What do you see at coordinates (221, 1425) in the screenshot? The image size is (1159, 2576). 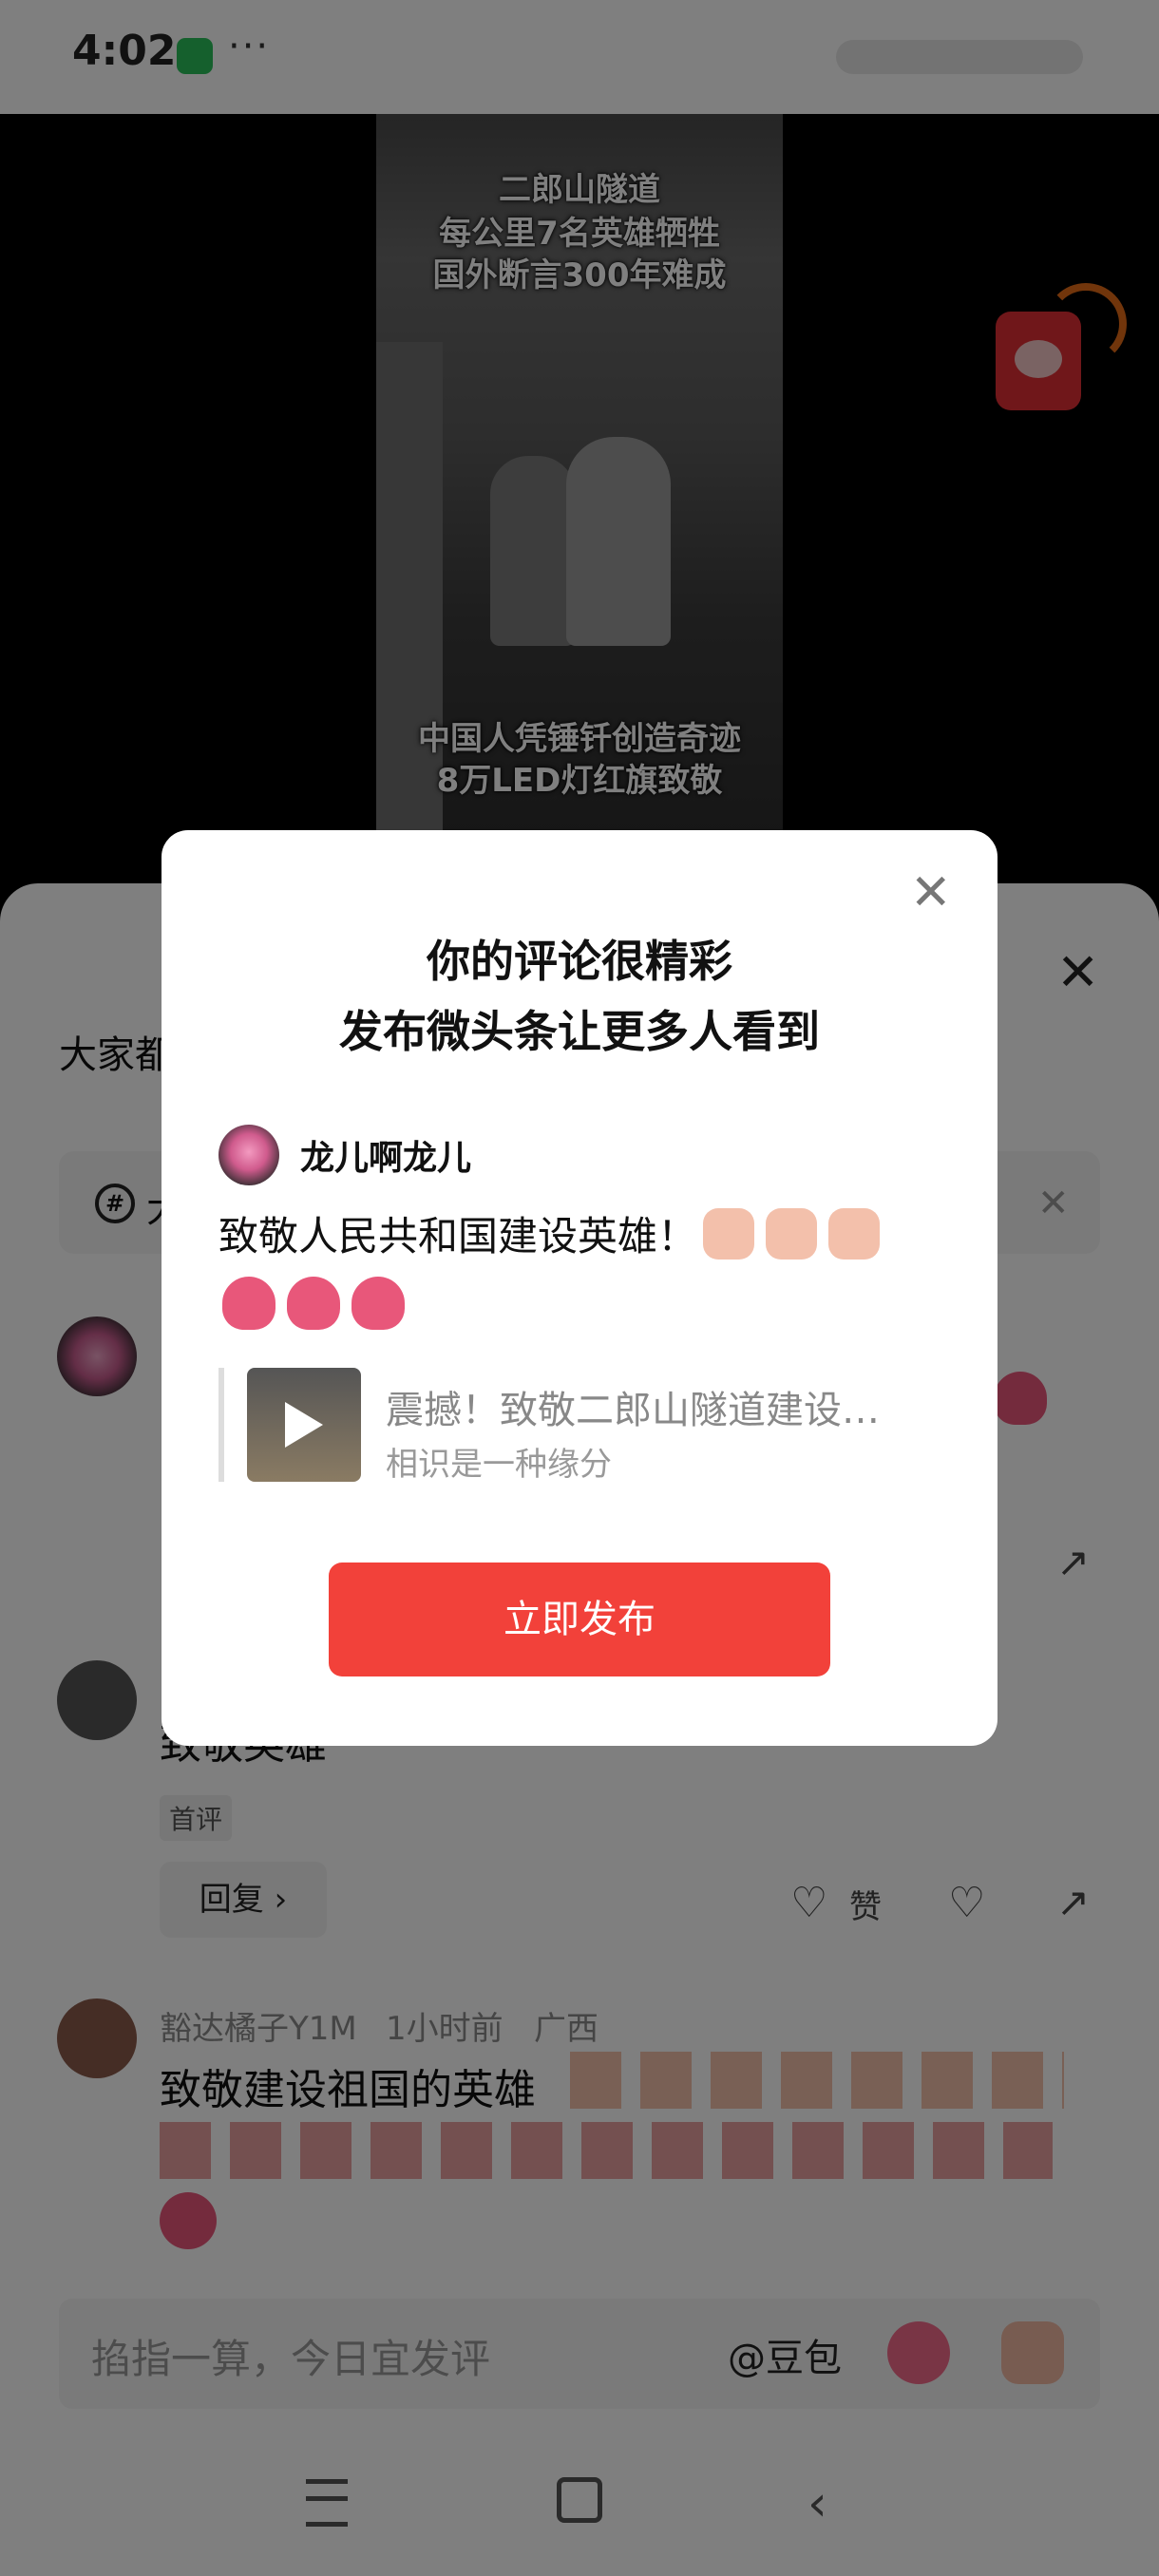 I see `quote-bar` at bounding box center [221, 1425].